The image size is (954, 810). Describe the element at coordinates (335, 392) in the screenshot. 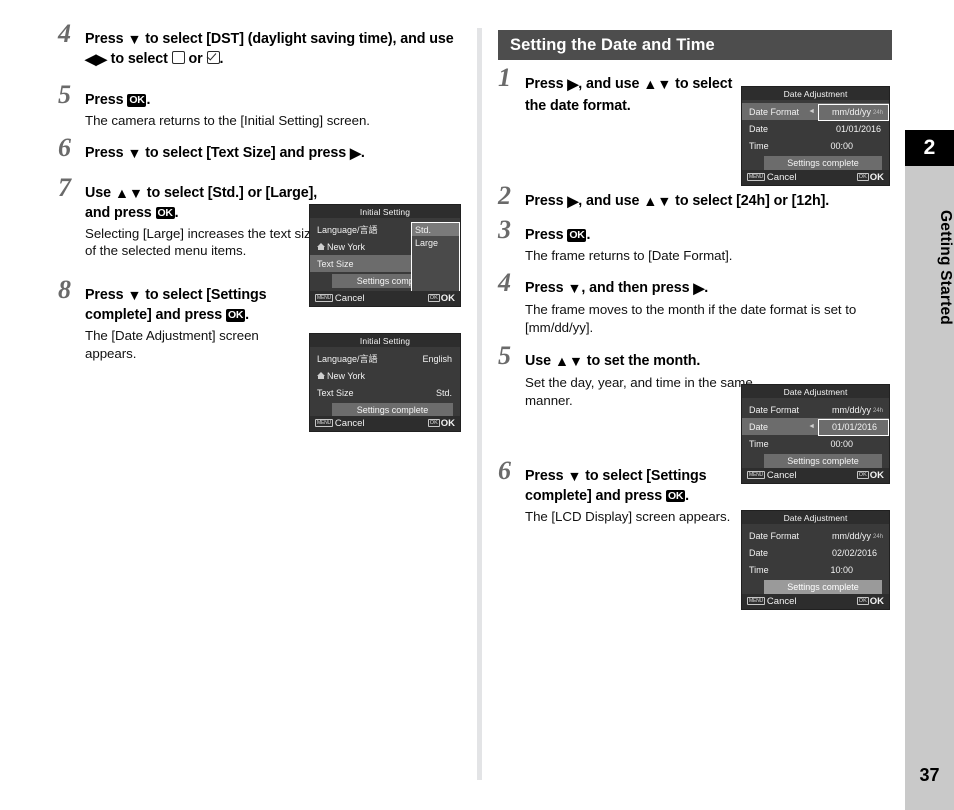

I see `lcd-row-label: Text Size` at that location.